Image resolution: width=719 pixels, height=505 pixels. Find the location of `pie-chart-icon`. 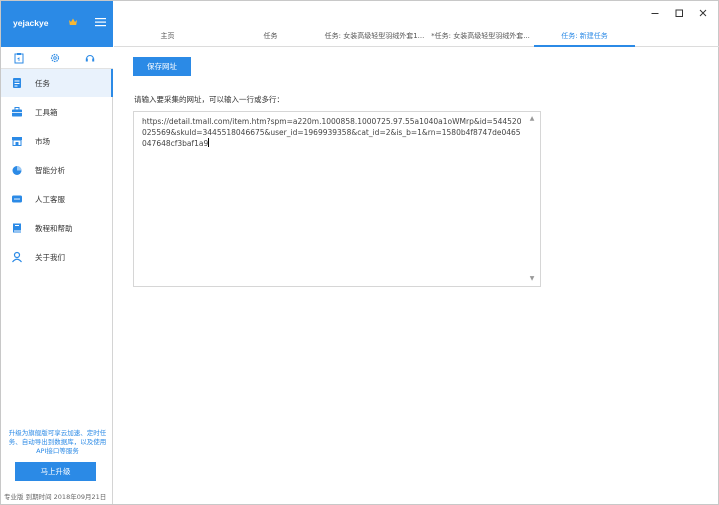

pie-chart-icon is located at coordinates (17, 170).